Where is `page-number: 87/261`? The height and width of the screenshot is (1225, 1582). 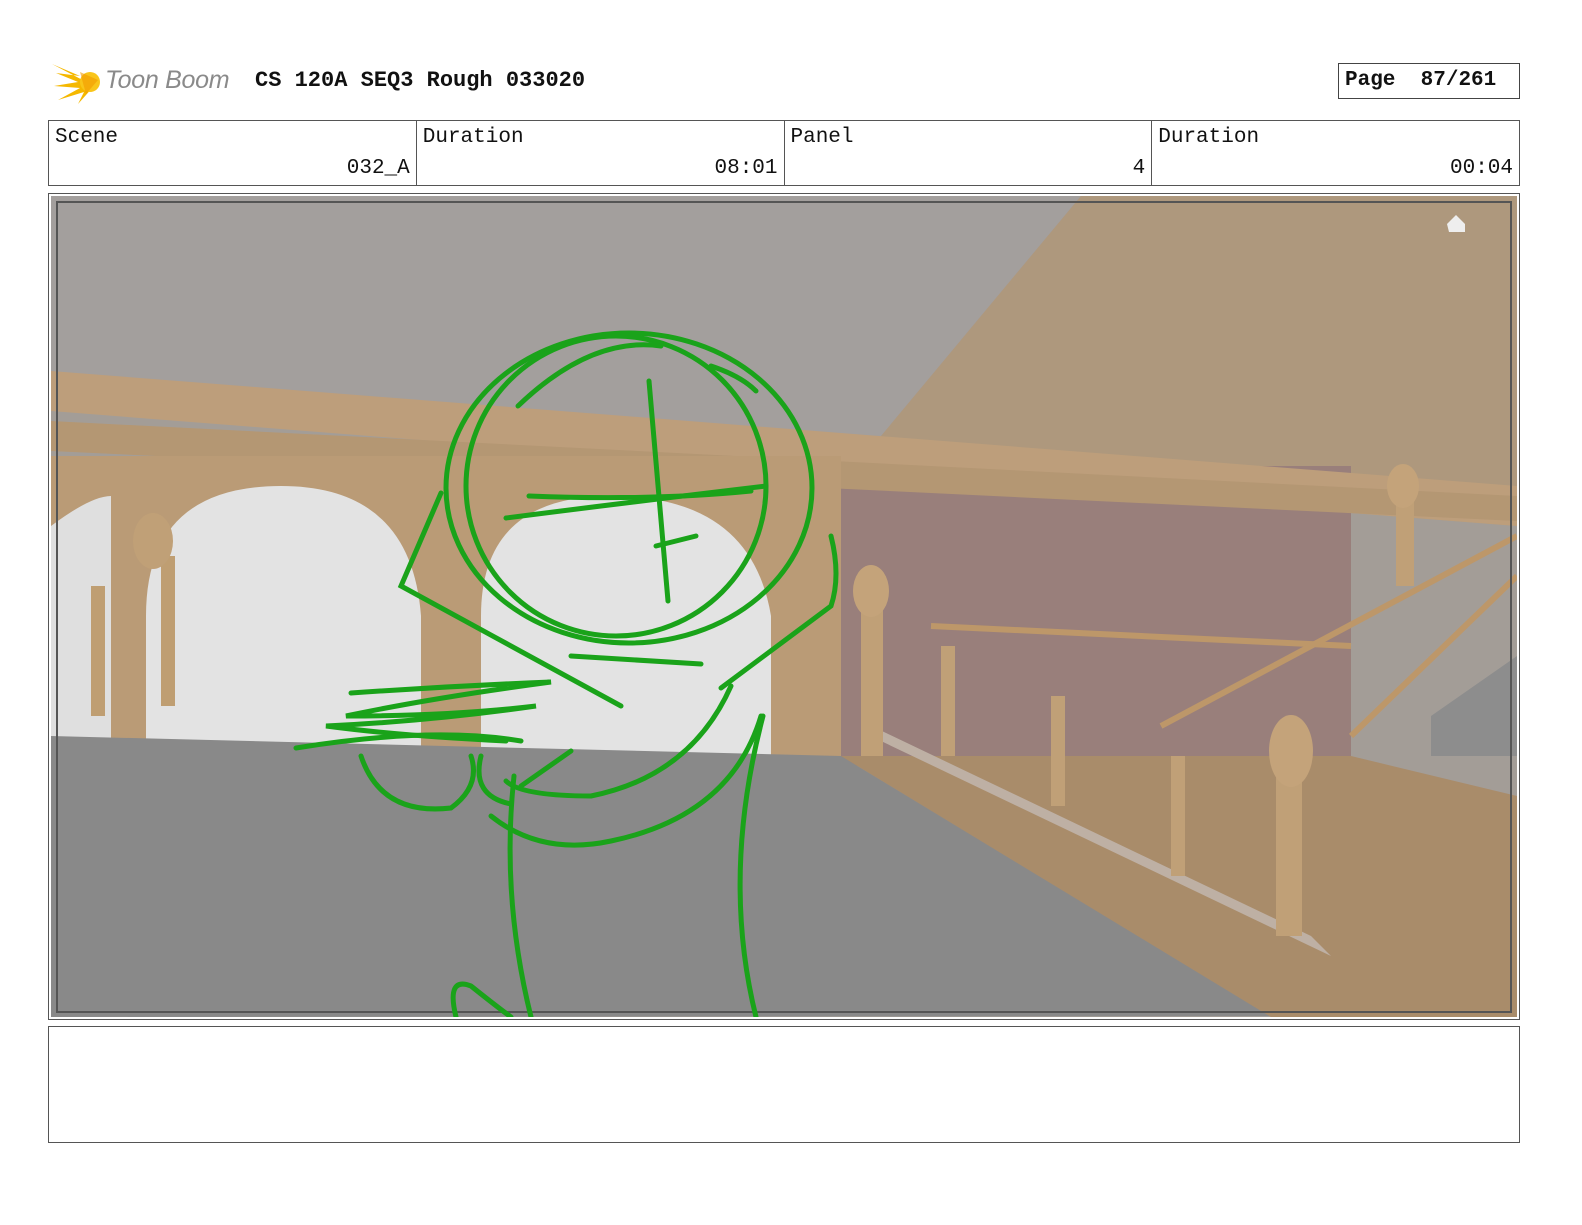 page-number: 87/261 is located at coordinates (1458, 80).